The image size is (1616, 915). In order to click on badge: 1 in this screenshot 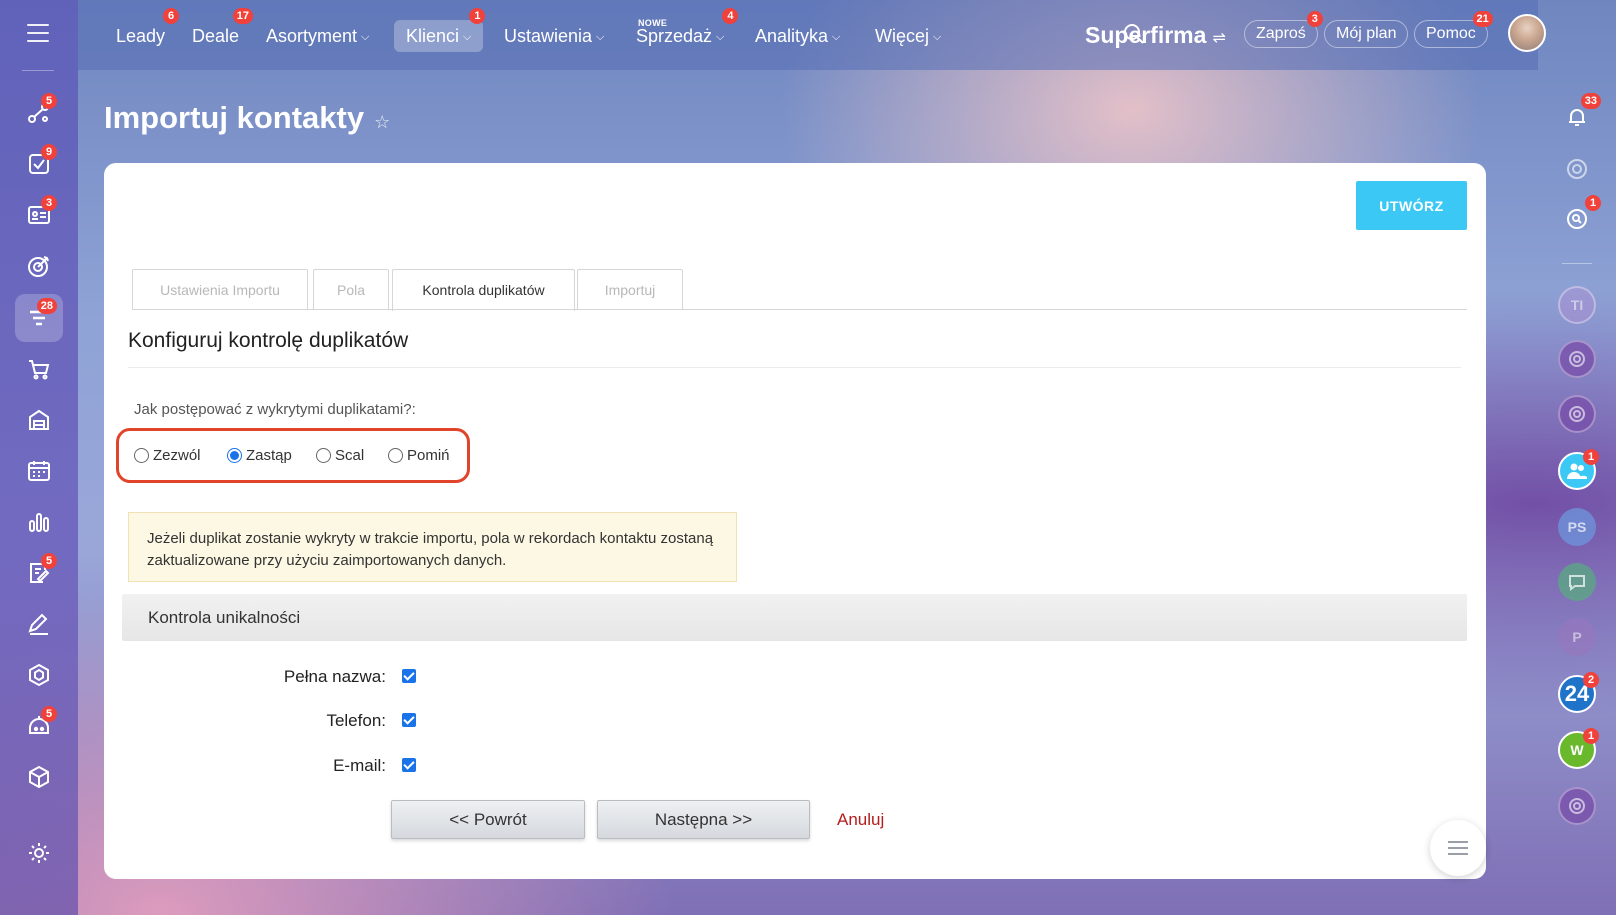, I will do `click(477, 16)`.